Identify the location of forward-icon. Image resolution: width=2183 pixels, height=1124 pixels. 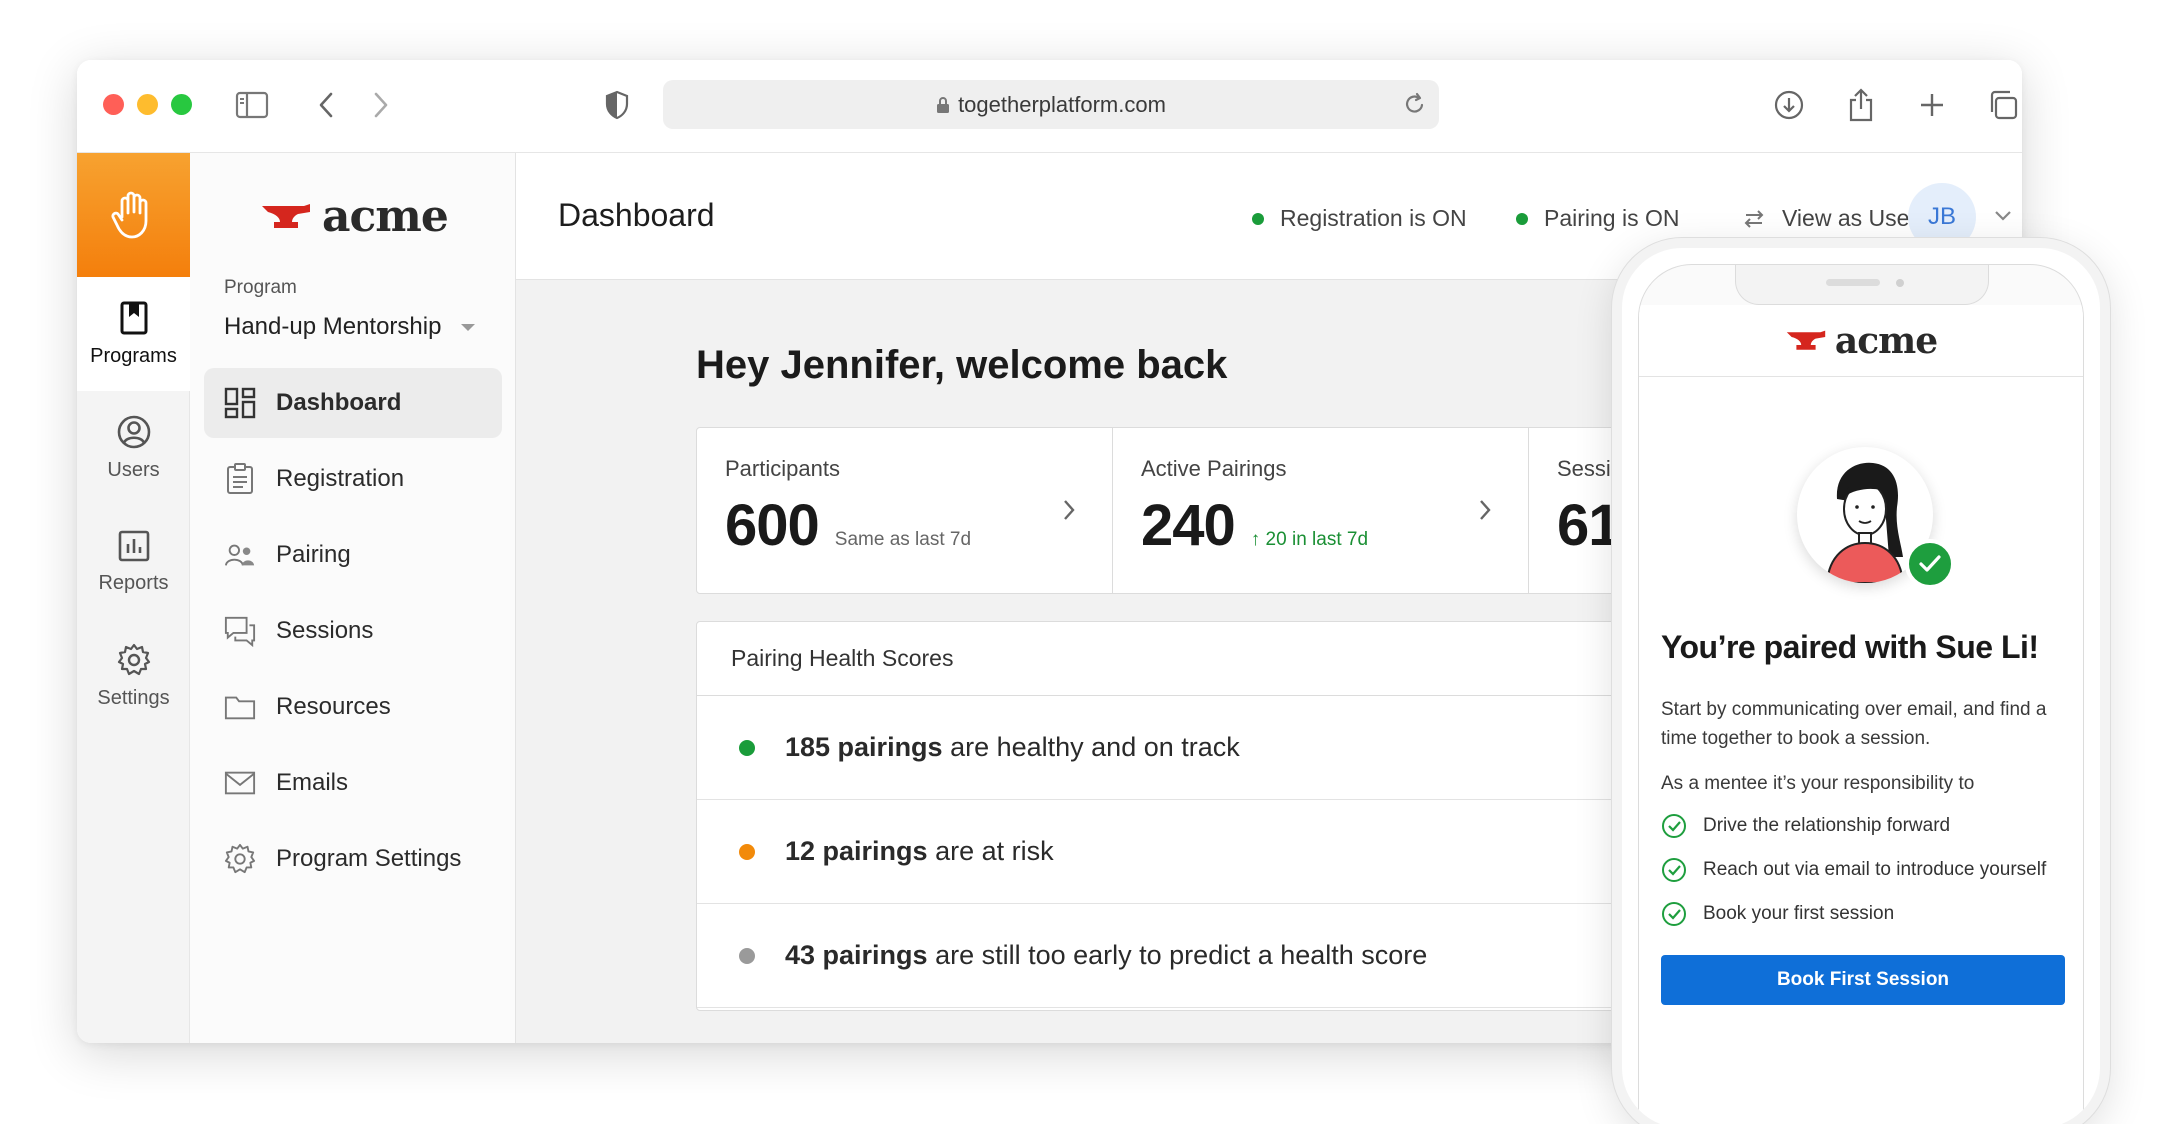
(381, 105).